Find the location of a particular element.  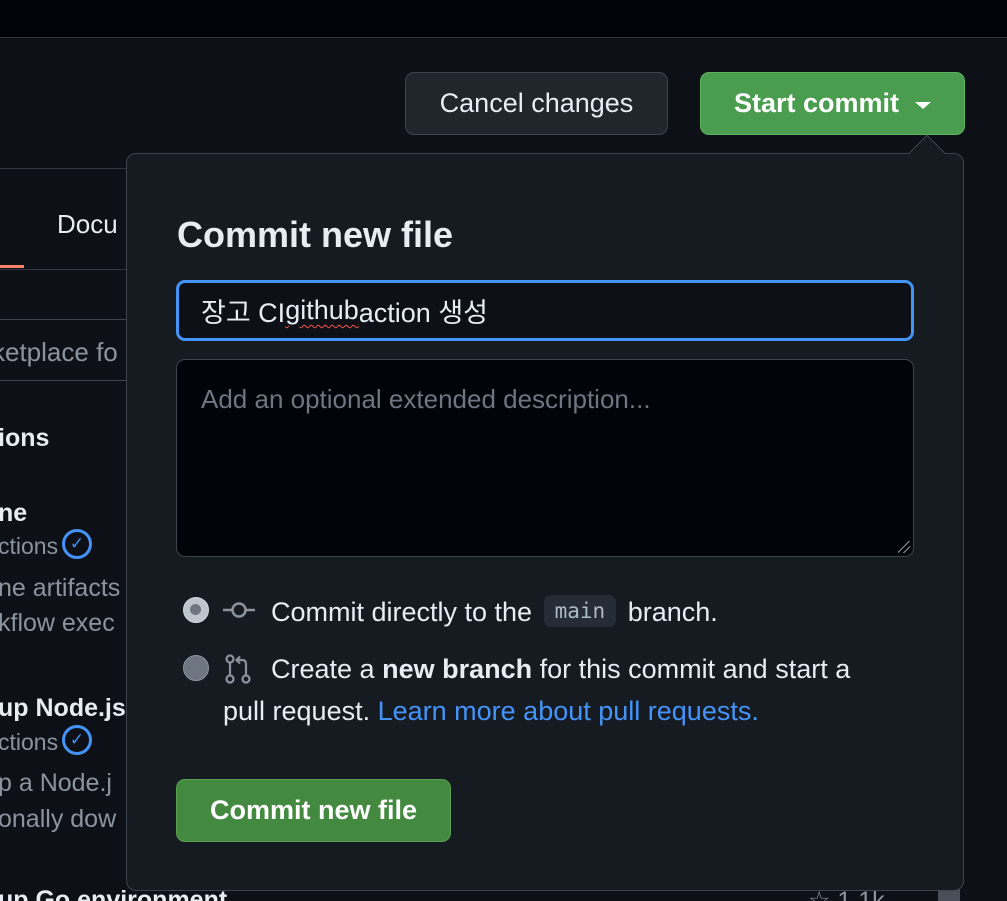

start-commit-button: Start commit is located at coordinates (832, 103).